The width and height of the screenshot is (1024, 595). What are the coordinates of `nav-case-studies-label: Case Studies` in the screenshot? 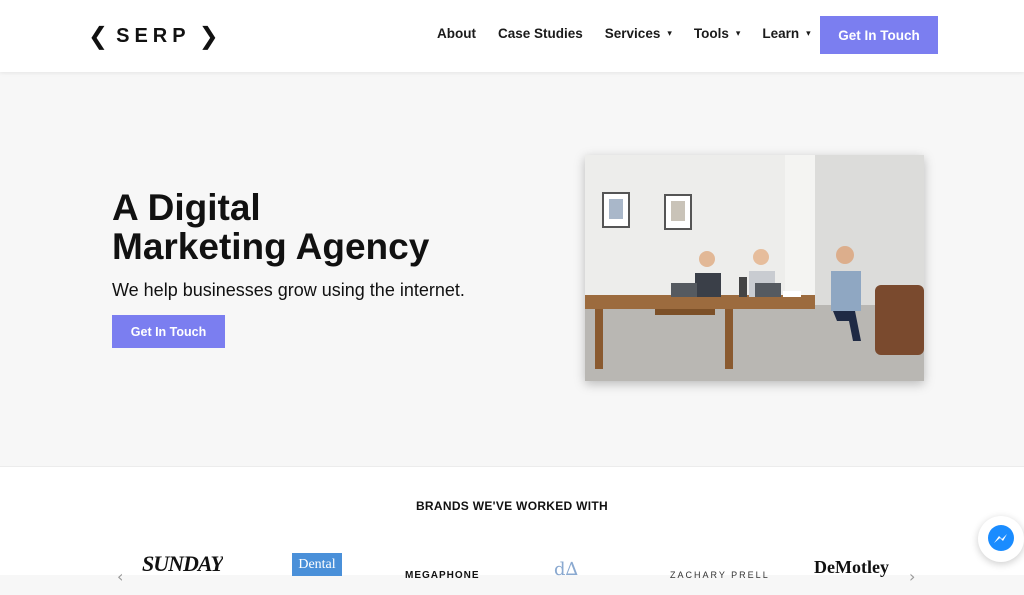 It's located at (540, 33).